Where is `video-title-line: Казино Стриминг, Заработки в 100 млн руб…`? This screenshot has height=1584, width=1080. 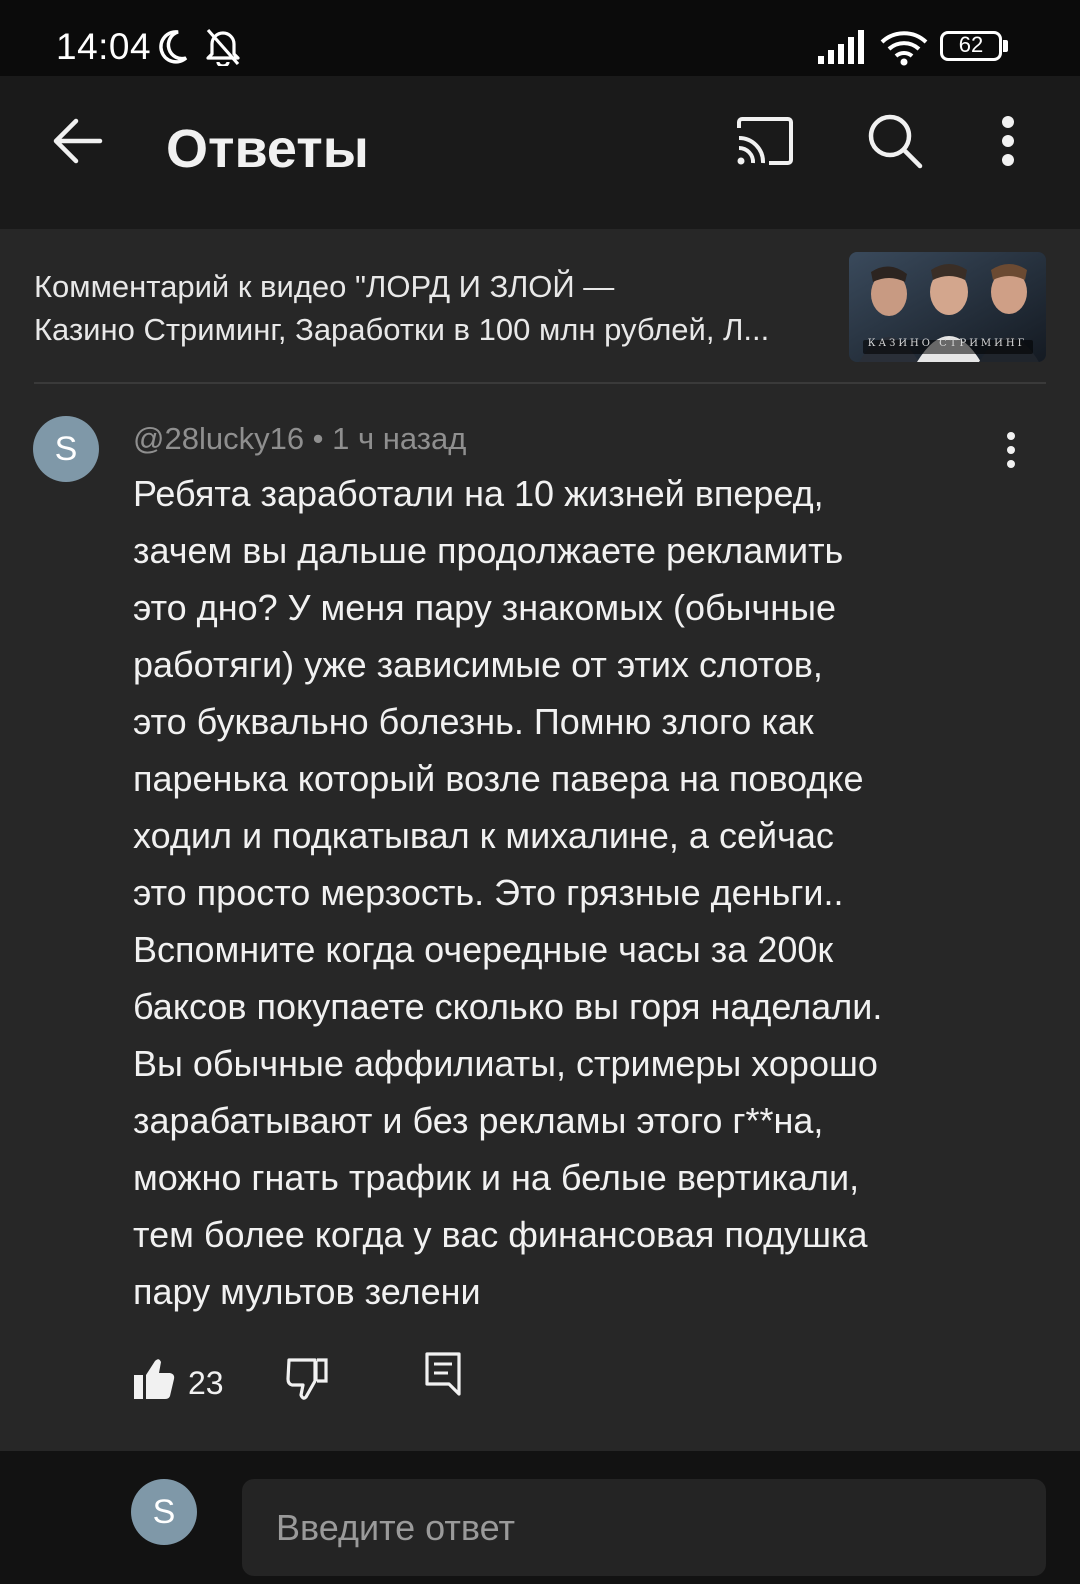 video-title-line: Казино Стриминг, Заработки в 100 млн руб… is located at coordinates (402, 329).